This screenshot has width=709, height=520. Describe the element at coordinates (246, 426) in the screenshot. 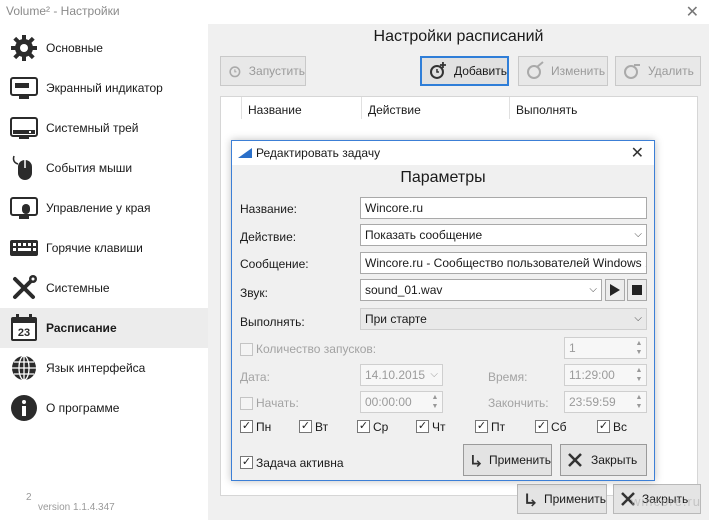

I see `day-checkbox-mon: ✓` at that location.